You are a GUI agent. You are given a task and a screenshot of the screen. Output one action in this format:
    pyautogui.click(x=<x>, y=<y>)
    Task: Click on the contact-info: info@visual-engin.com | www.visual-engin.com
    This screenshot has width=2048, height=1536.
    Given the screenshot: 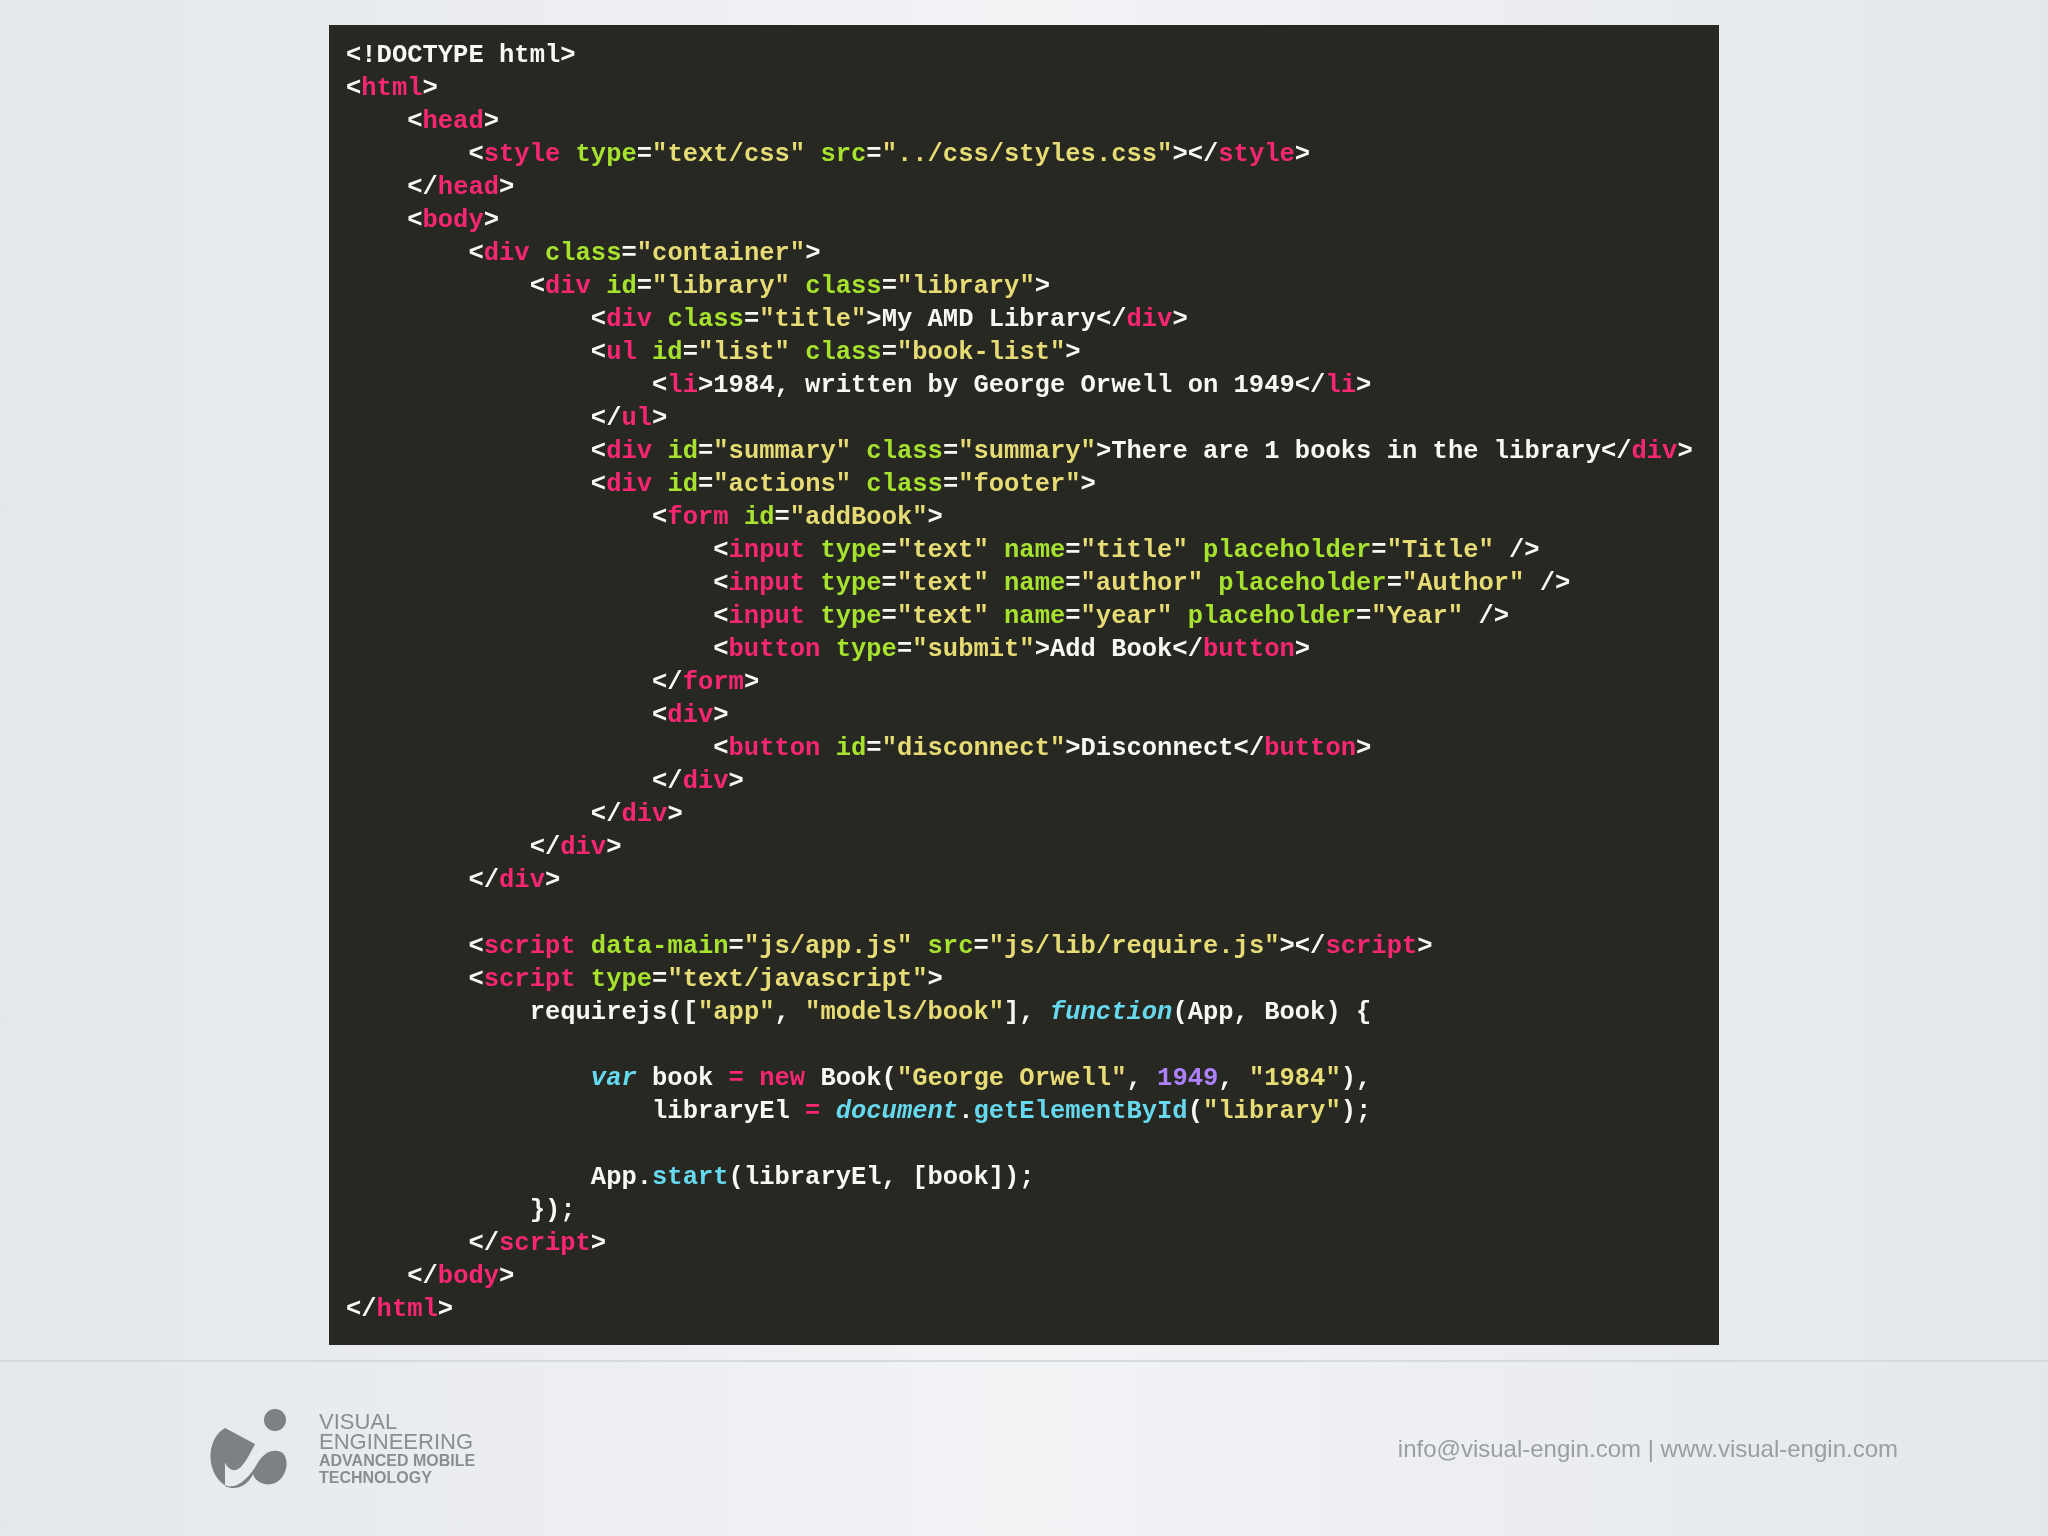 What is the action you would take?
    pyautogui.click(x=1647, y=1449)
    